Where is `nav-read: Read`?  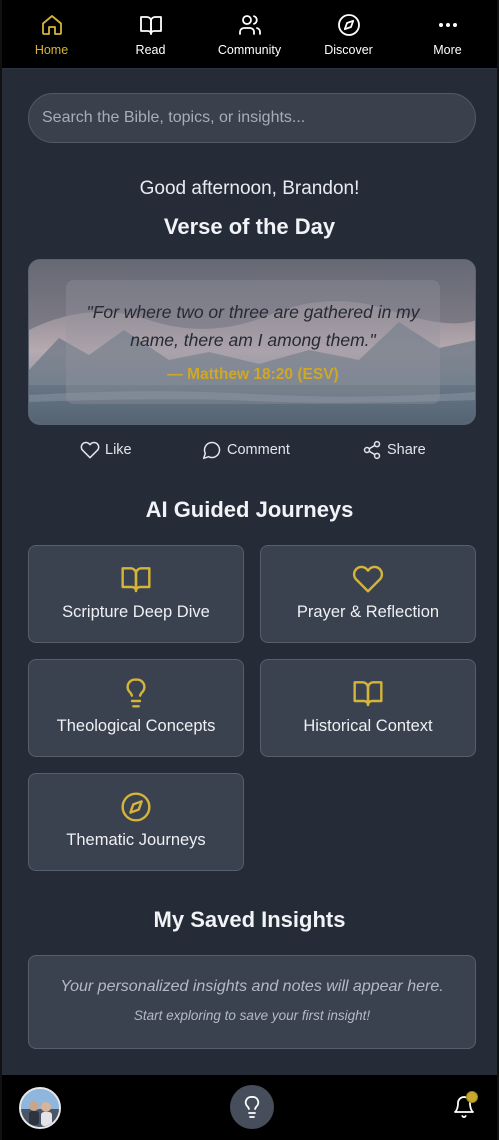
nav-read: Read is located at coordinates (151, 35).